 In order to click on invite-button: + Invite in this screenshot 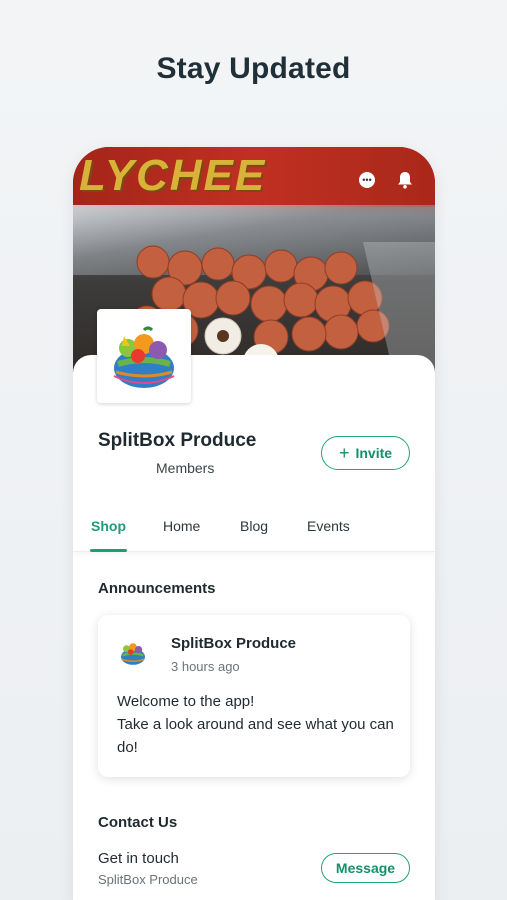, I will do `click(365, 453)`.